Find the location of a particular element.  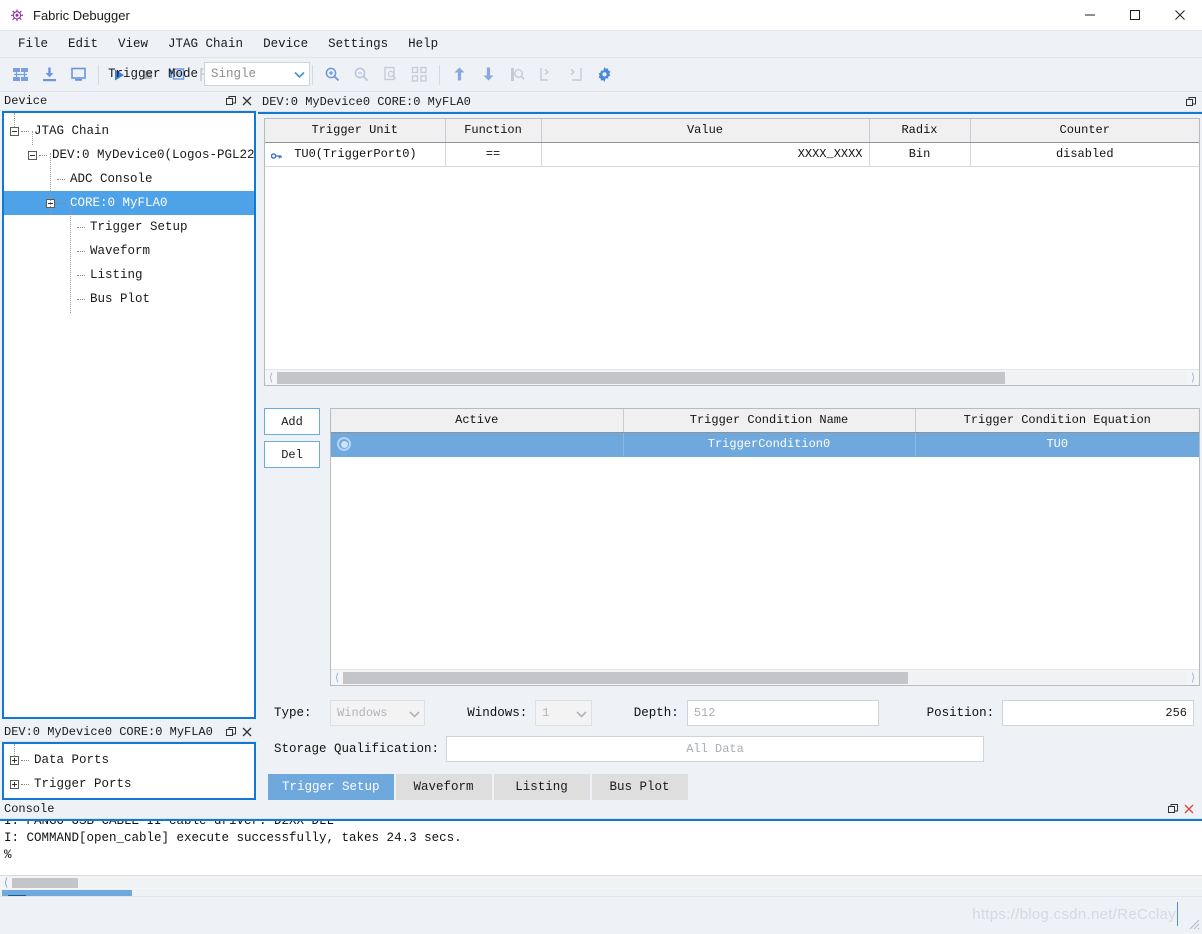

maximize-button is located at coordinates (1134, 15).